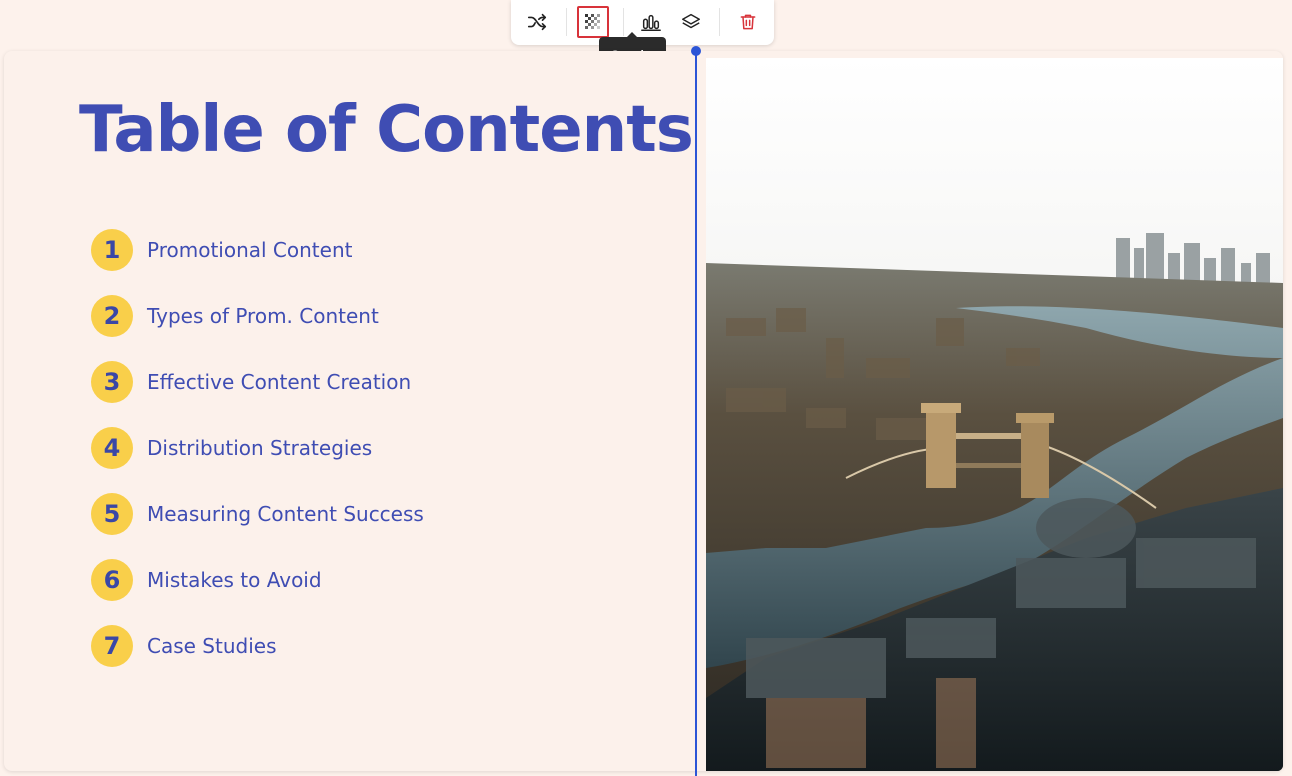  What do you see at coordinates (112, 250) in the screenshot?
I see `toc-number-badge: 1` at bounding box center [112, 250].